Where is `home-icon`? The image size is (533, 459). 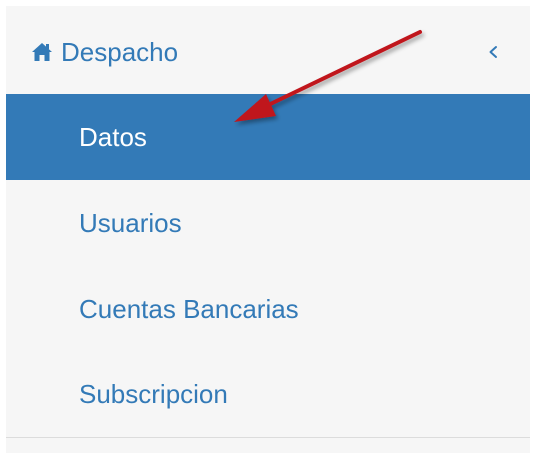 home-icon is located at coordinates (42, 52).